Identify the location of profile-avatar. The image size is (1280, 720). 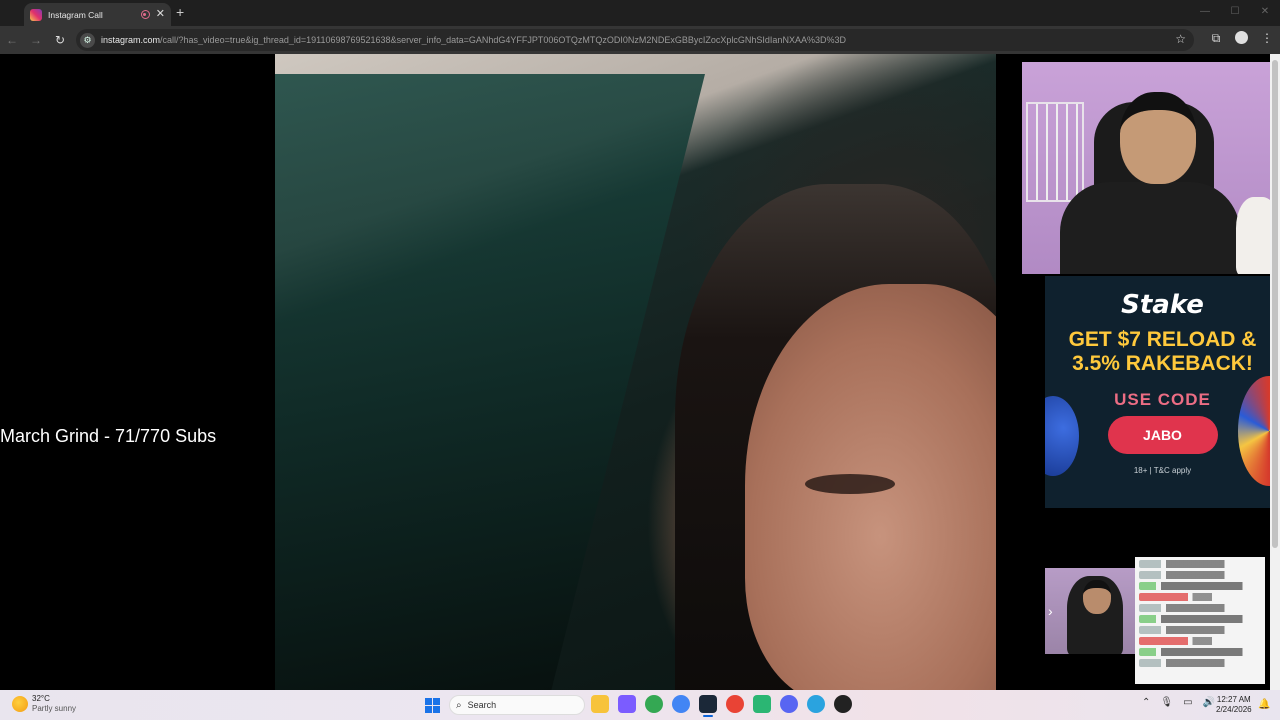
(1241, 37).